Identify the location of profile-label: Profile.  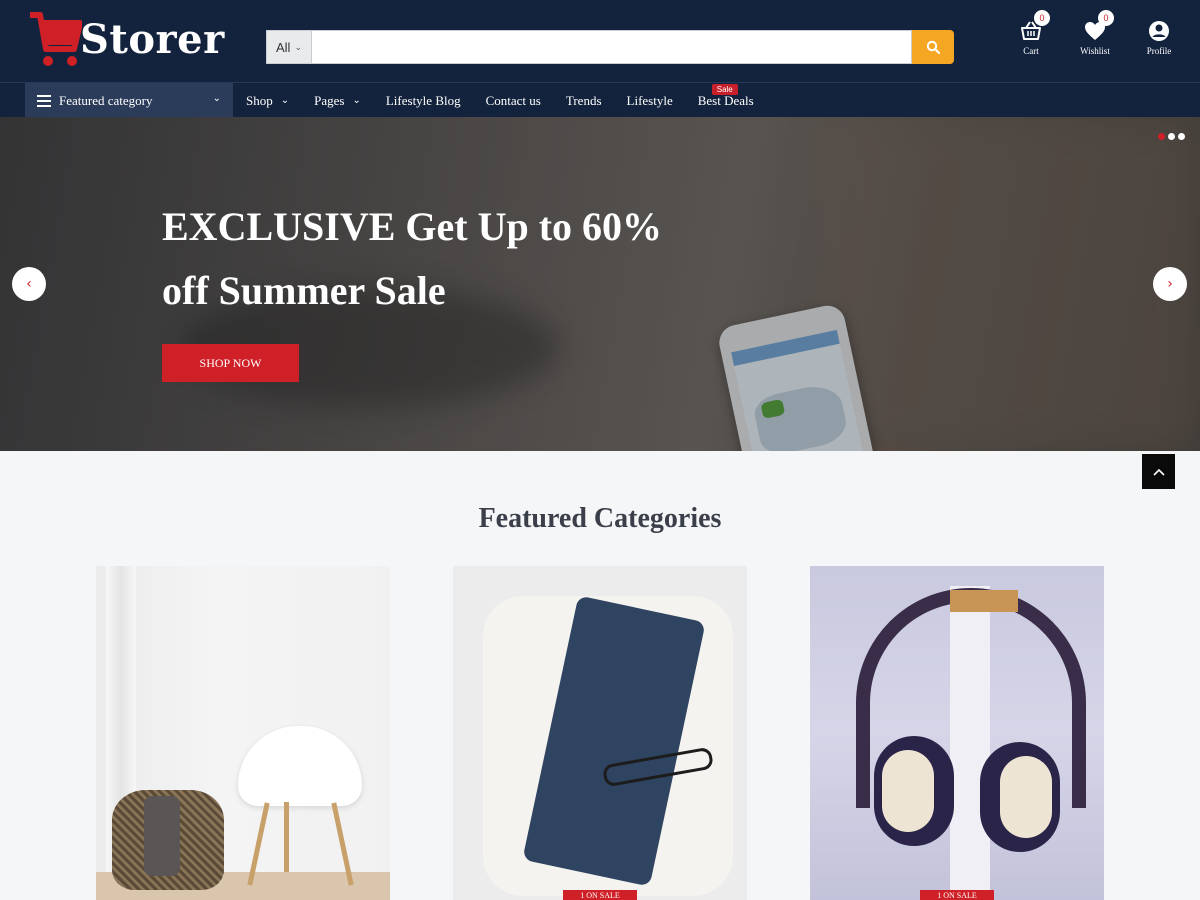
(1159, 51).